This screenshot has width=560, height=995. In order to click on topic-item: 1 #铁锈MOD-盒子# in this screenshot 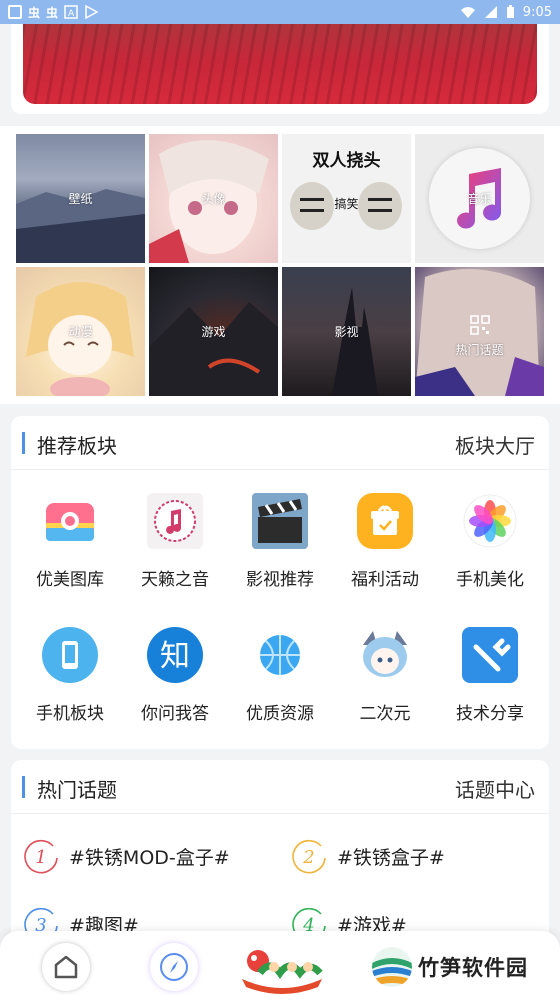, I will do `click(126, 856)`.